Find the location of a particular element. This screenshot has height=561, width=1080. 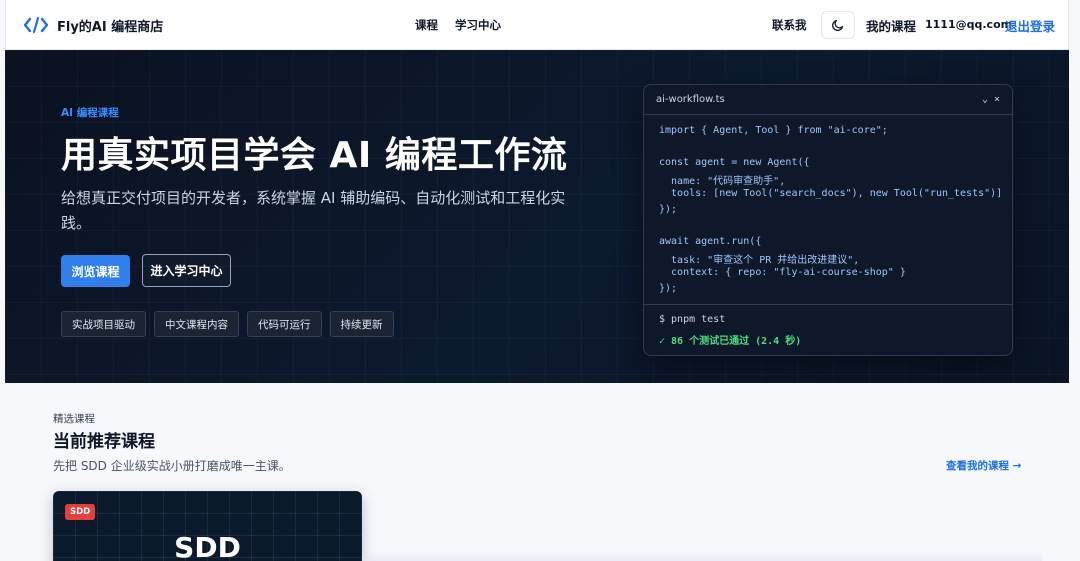

hero-tag: 代码可运行 is located at coordinates (284, 324).